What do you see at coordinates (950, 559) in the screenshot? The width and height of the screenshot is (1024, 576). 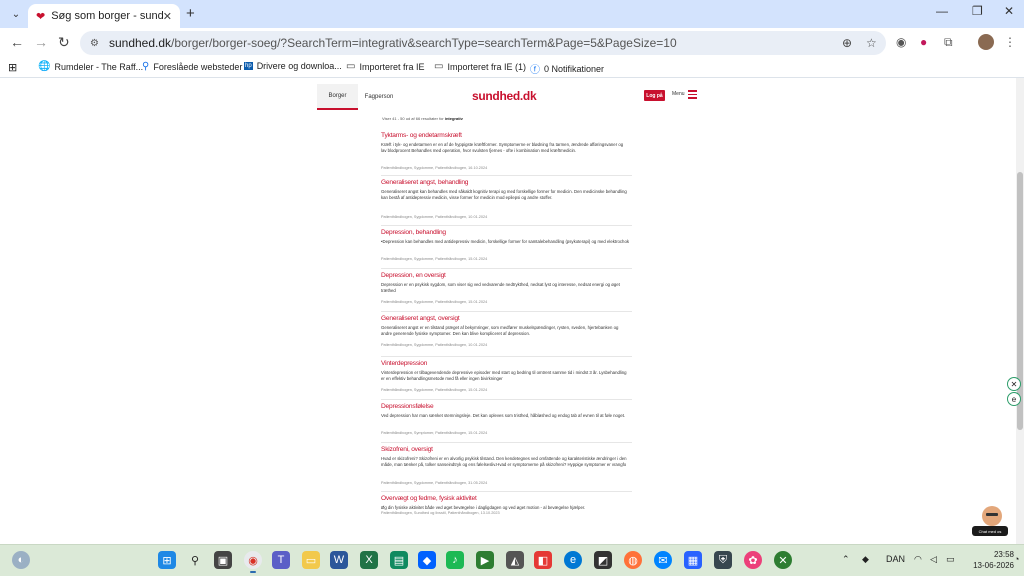 I see `battery-icon: ▭` at bounding box center [950, 559].